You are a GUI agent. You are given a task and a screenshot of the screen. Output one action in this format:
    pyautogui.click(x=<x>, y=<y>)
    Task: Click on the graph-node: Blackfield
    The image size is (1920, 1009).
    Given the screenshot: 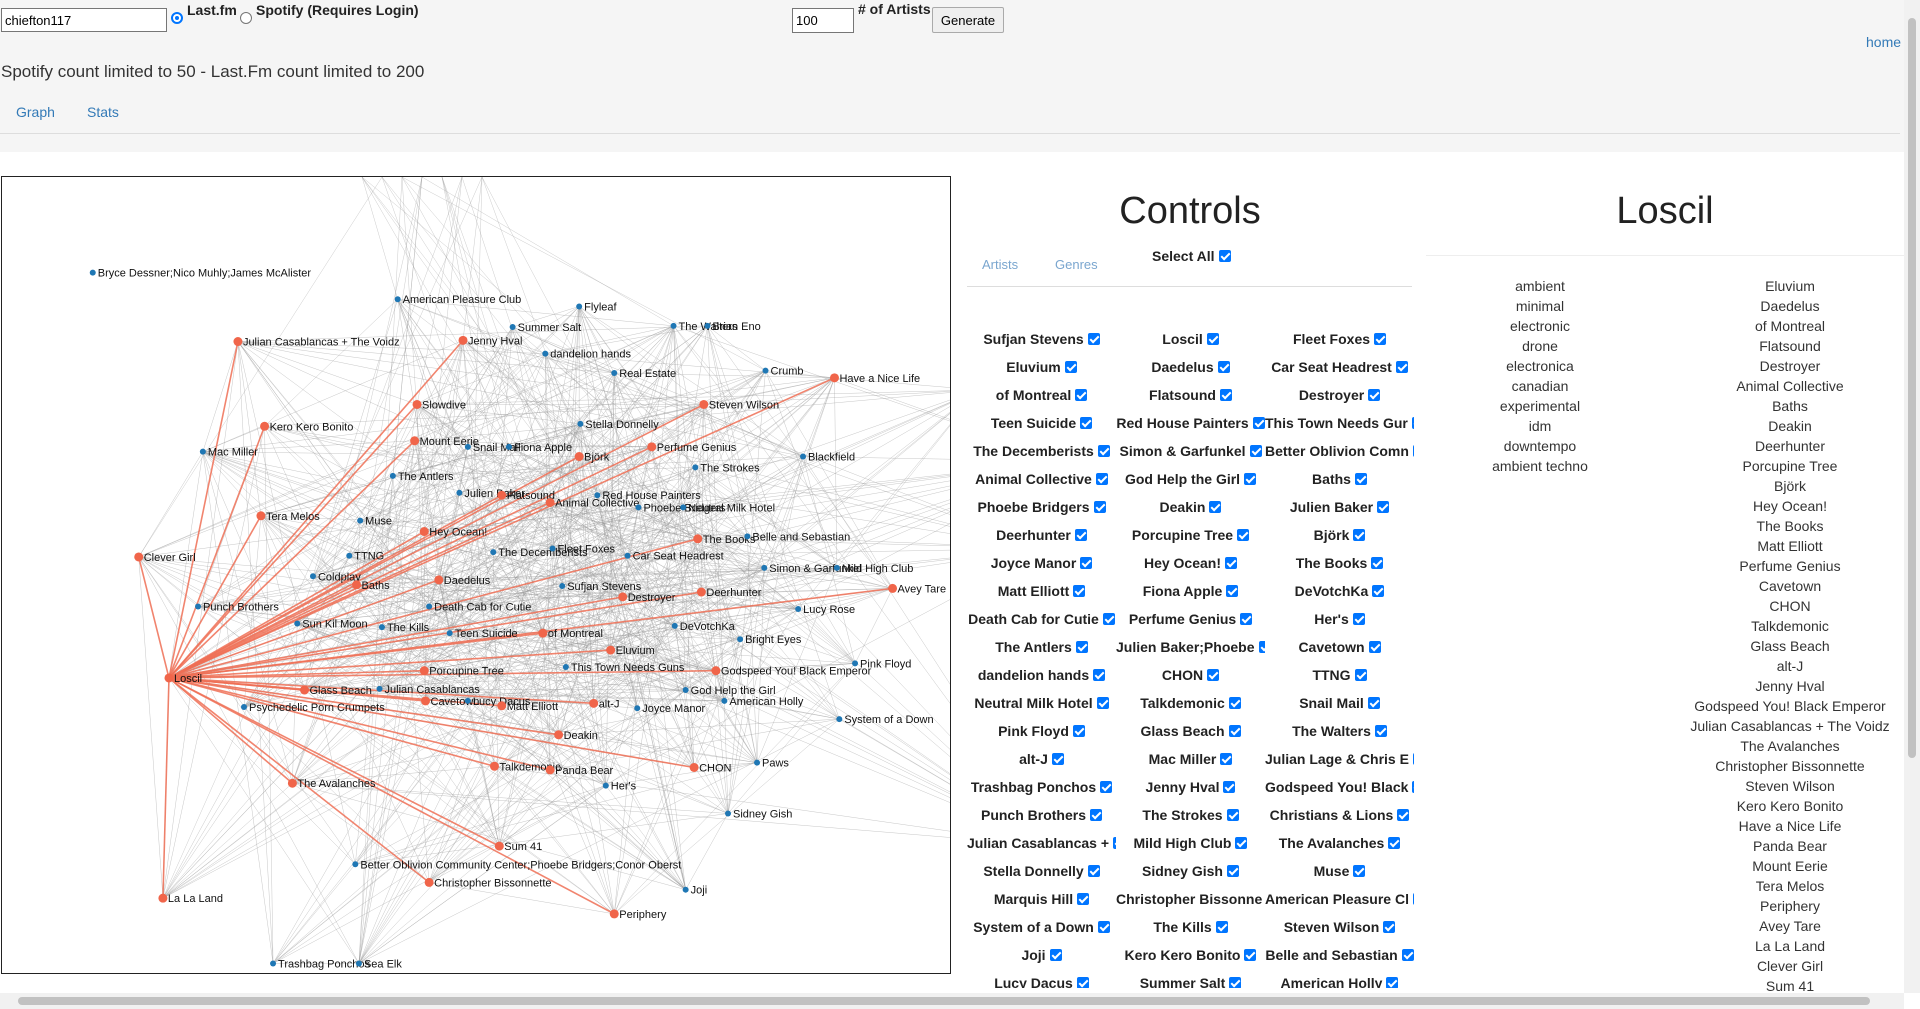 What is the action you would take?
    pyautogui.click(x=827, y=458)
    